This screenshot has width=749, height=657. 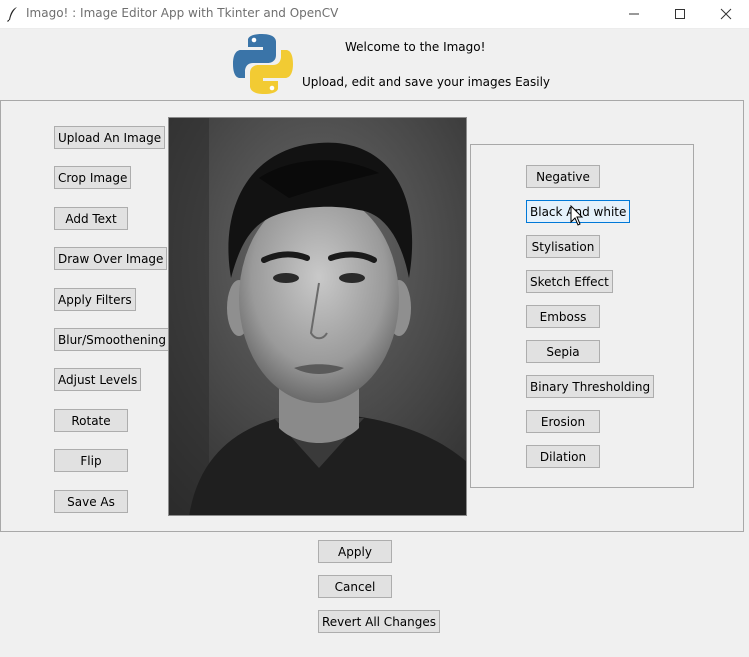 What do you see at coordinates (91, 460) in the screenshot?
I see `flip-button: Flip` at bounding box center [91, 460].